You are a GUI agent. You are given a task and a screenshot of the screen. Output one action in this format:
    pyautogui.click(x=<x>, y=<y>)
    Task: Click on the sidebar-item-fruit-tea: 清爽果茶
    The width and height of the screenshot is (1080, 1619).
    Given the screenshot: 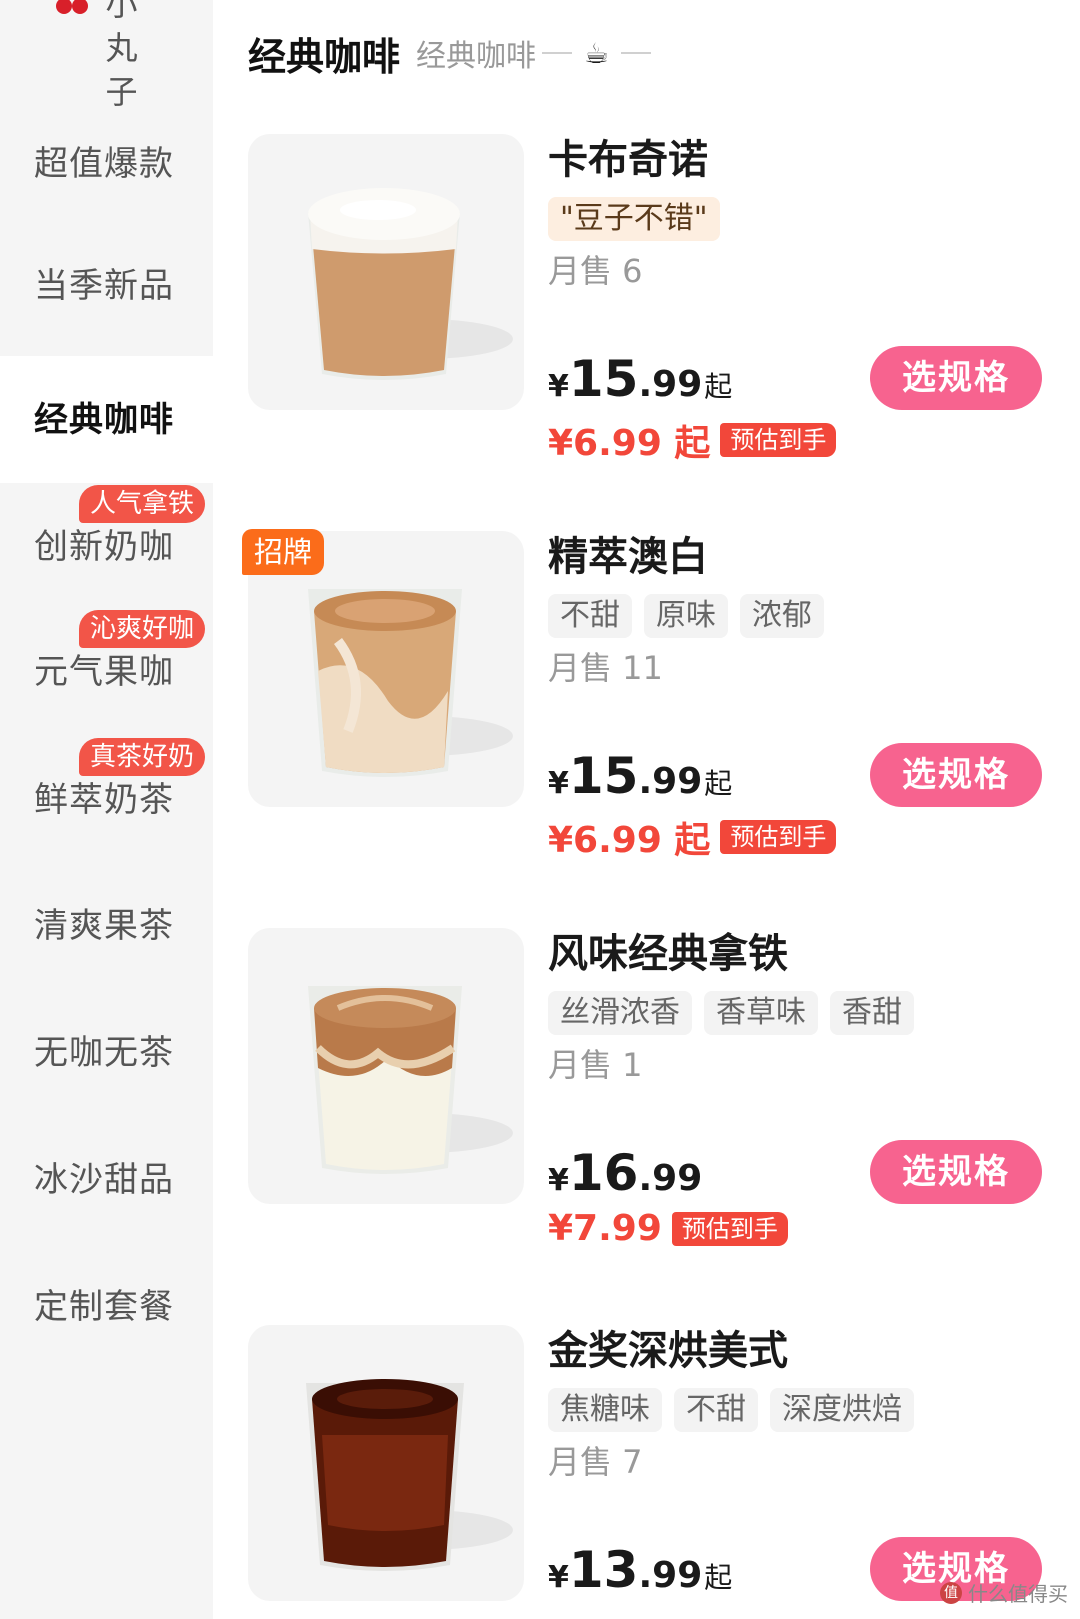 What is the action you would take?
    pyautogui.click(x=119, y=926)
    